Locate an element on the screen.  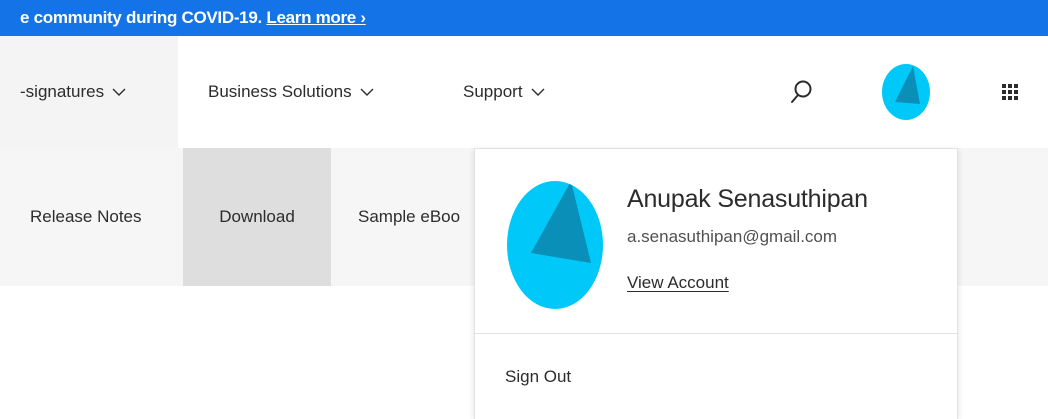
subnav-item-label: Download is located at coordinates (257, 216).